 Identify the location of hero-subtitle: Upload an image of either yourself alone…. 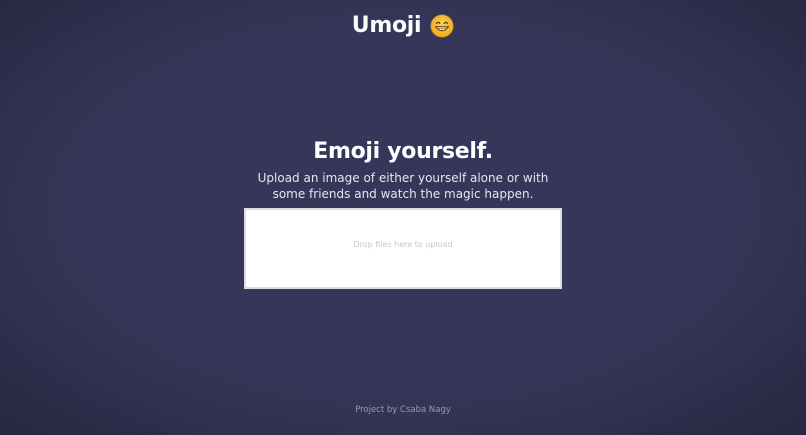
(403, 186).